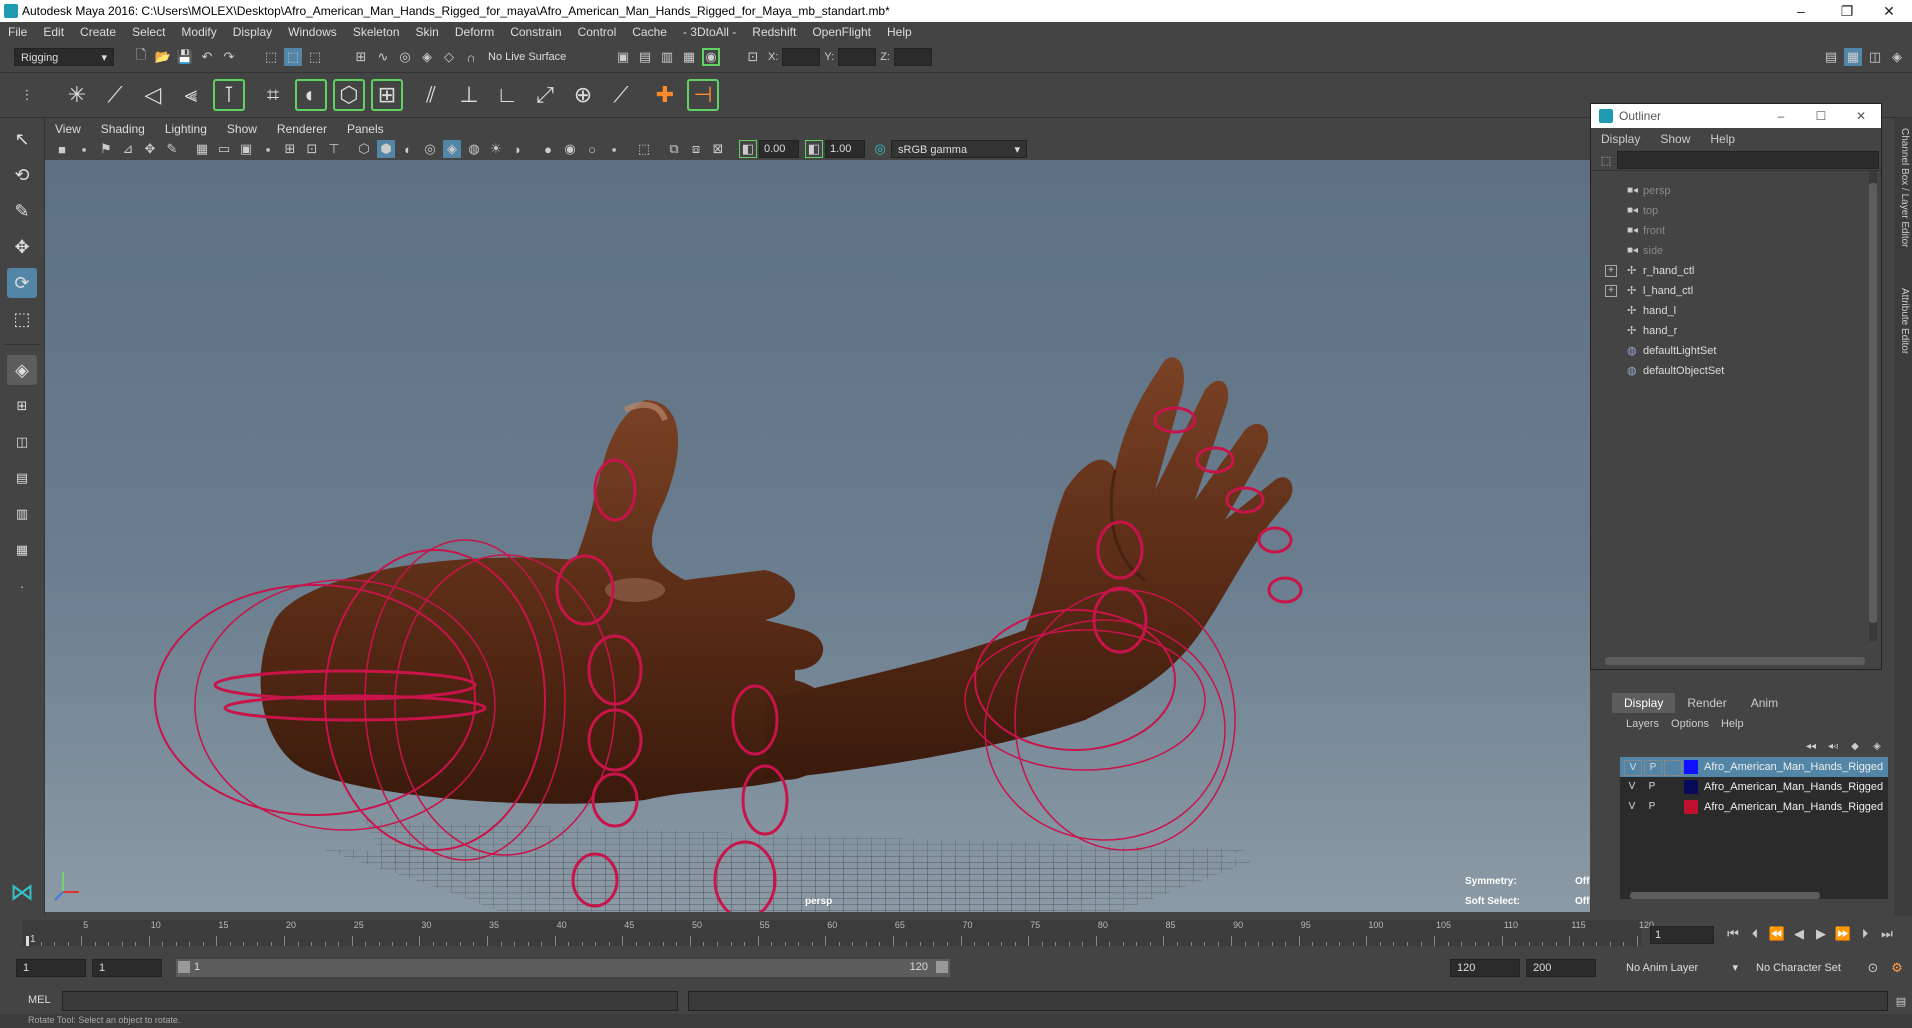 The width and height of the screenshot is (1912, 1028). I want to click on anim-layer-dropdown: No Anim Layer ▾, so click(1682, 968).